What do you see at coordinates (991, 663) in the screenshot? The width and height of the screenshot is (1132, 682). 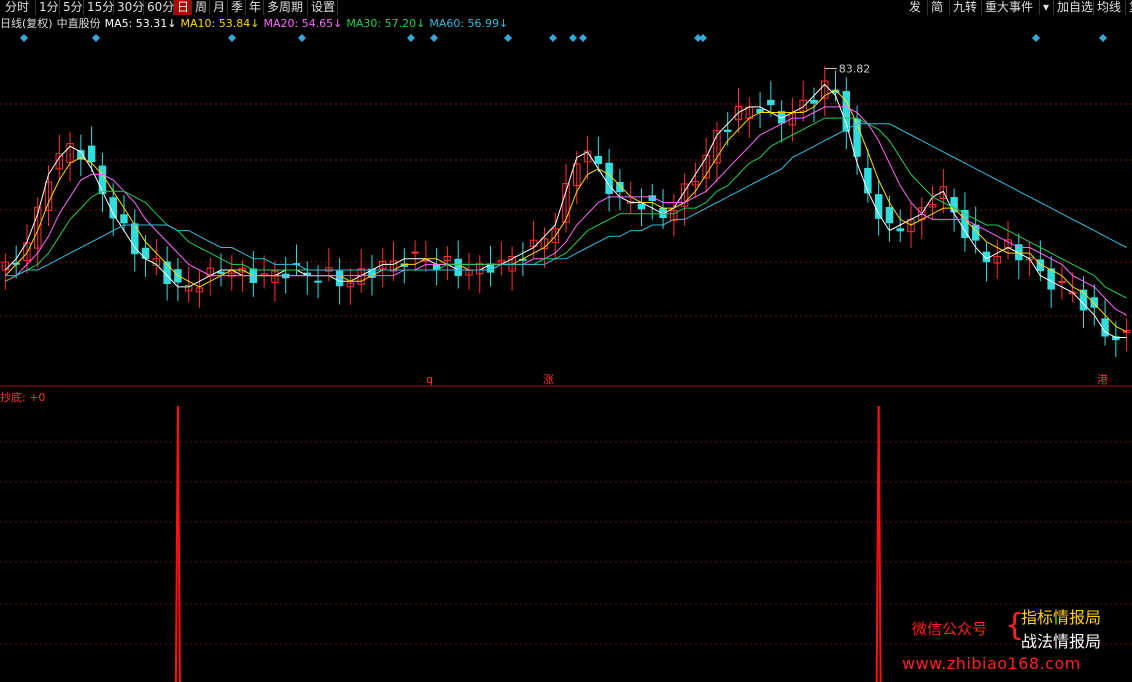 I see `watermark-url: www.zhibiao168.com` at bounding box center [991, 663].